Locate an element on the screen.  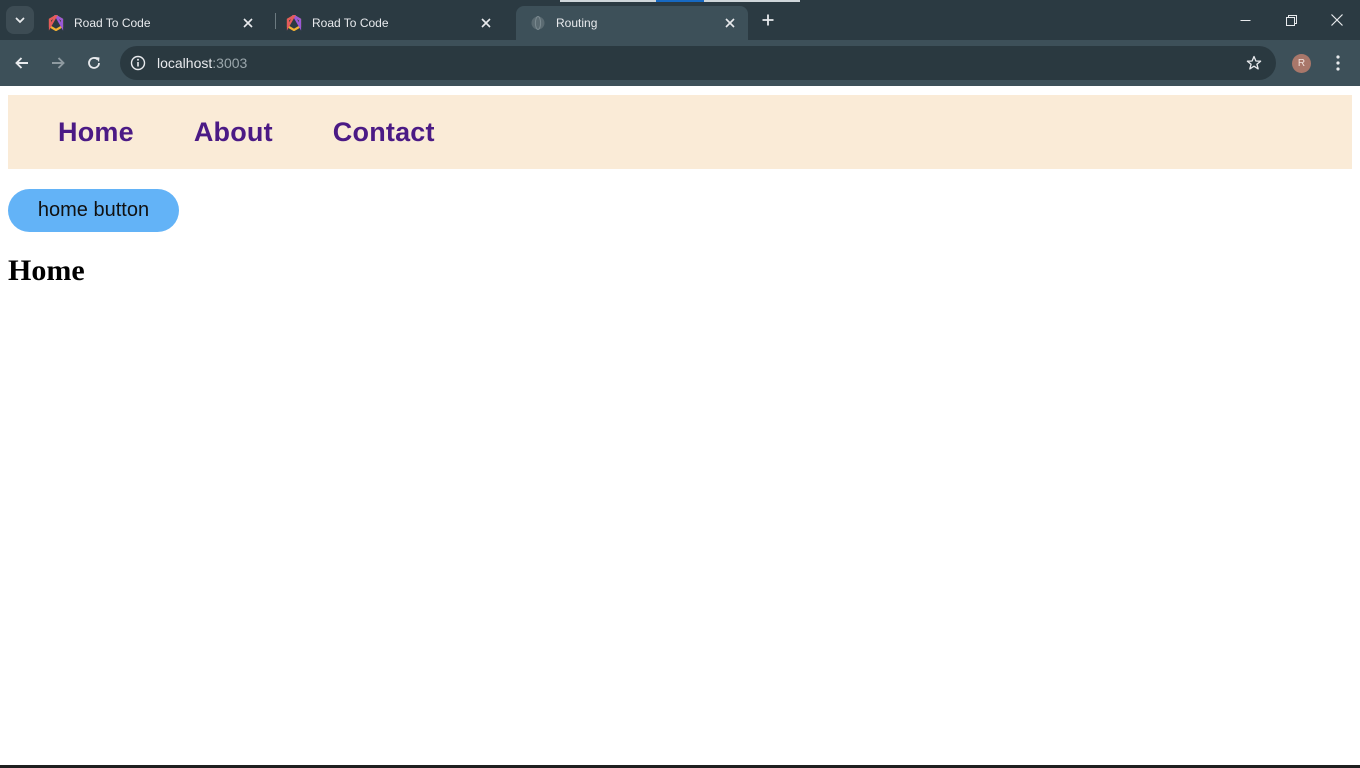
browser-toolbar: localhost:3003 R is located at coordinates (680, 63).